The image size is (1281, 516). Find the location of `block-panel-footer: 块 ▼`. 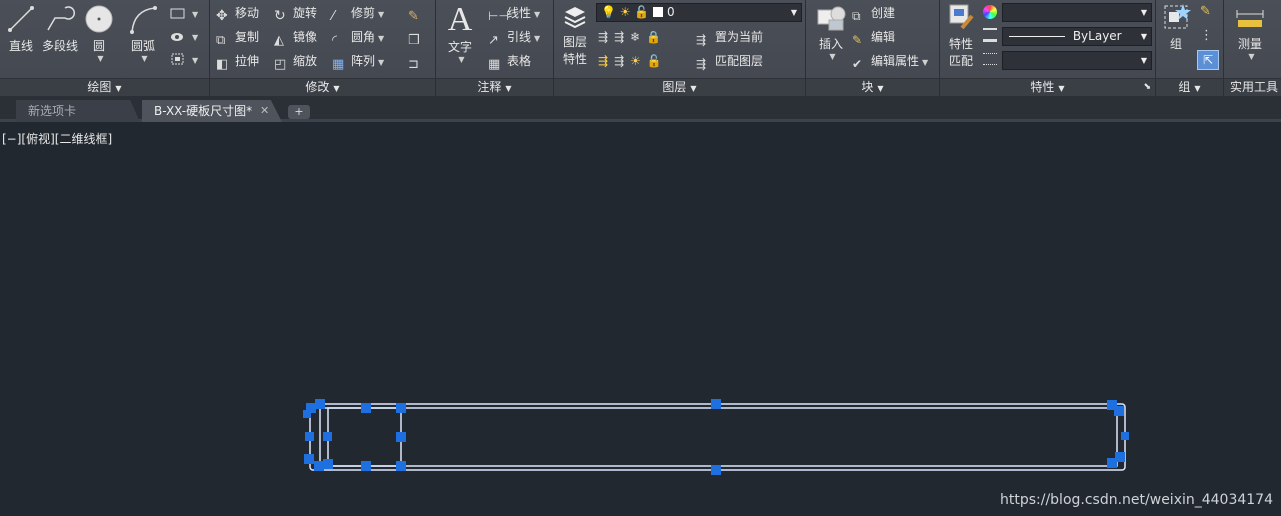

block-panel-footer: 块 ▼ is located at coordinates (872, 87).